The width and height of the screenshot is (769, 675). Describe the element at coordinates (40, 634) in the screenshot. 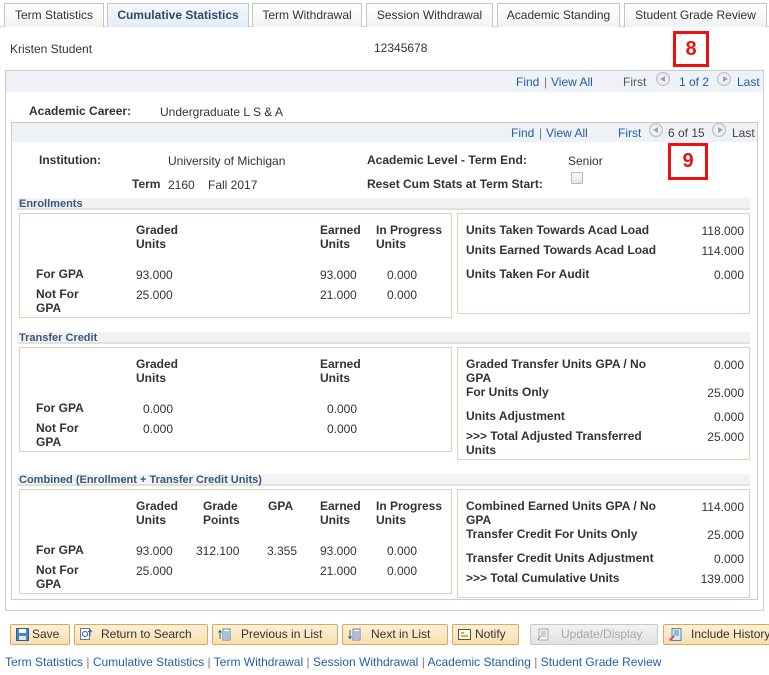

I see `save-button: Save` at that location.